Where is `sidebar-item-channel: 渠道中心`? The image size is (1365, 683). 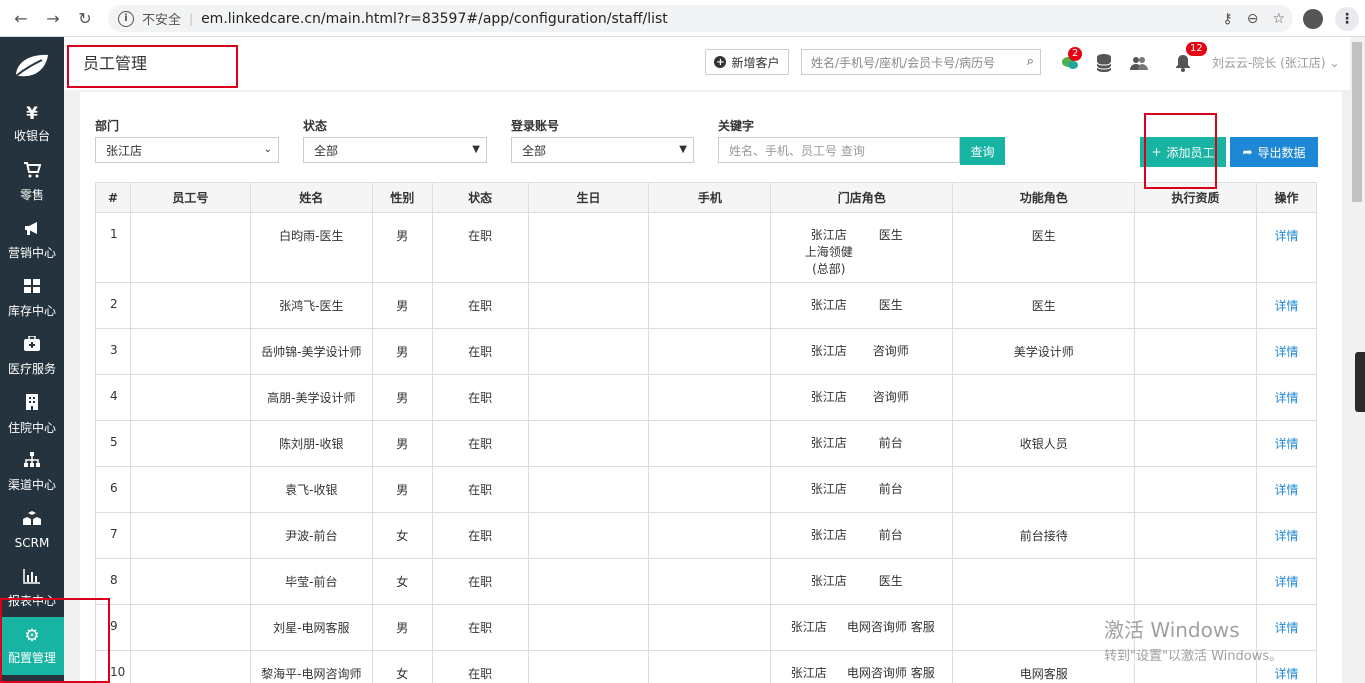
sidebar-item-channel: 渠道中心 is located at coordinates (32, 472).